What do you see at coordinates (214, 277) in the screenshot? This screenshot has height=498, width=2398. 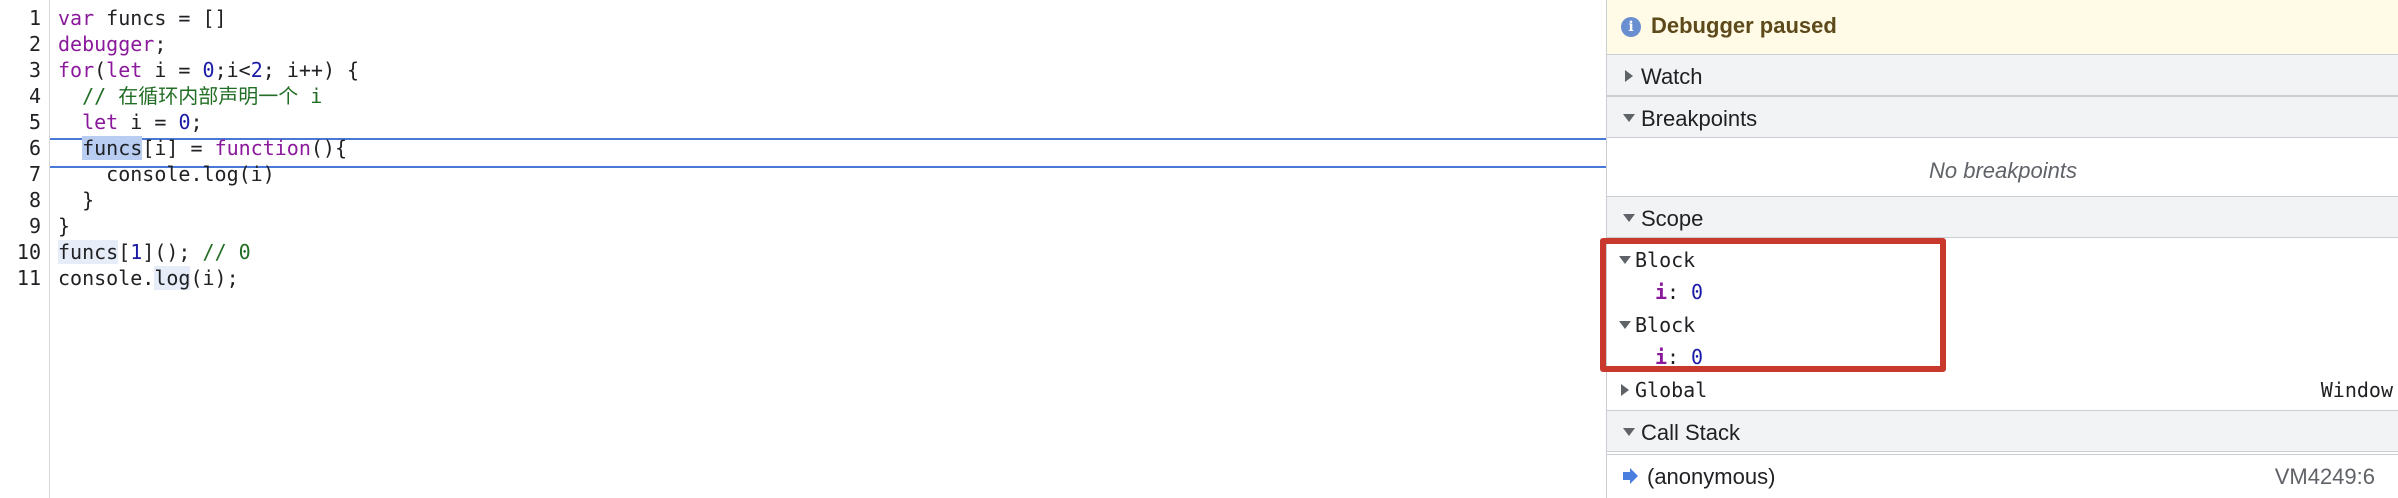 I see `code-token: (i);` at bounding box center [214, 277].